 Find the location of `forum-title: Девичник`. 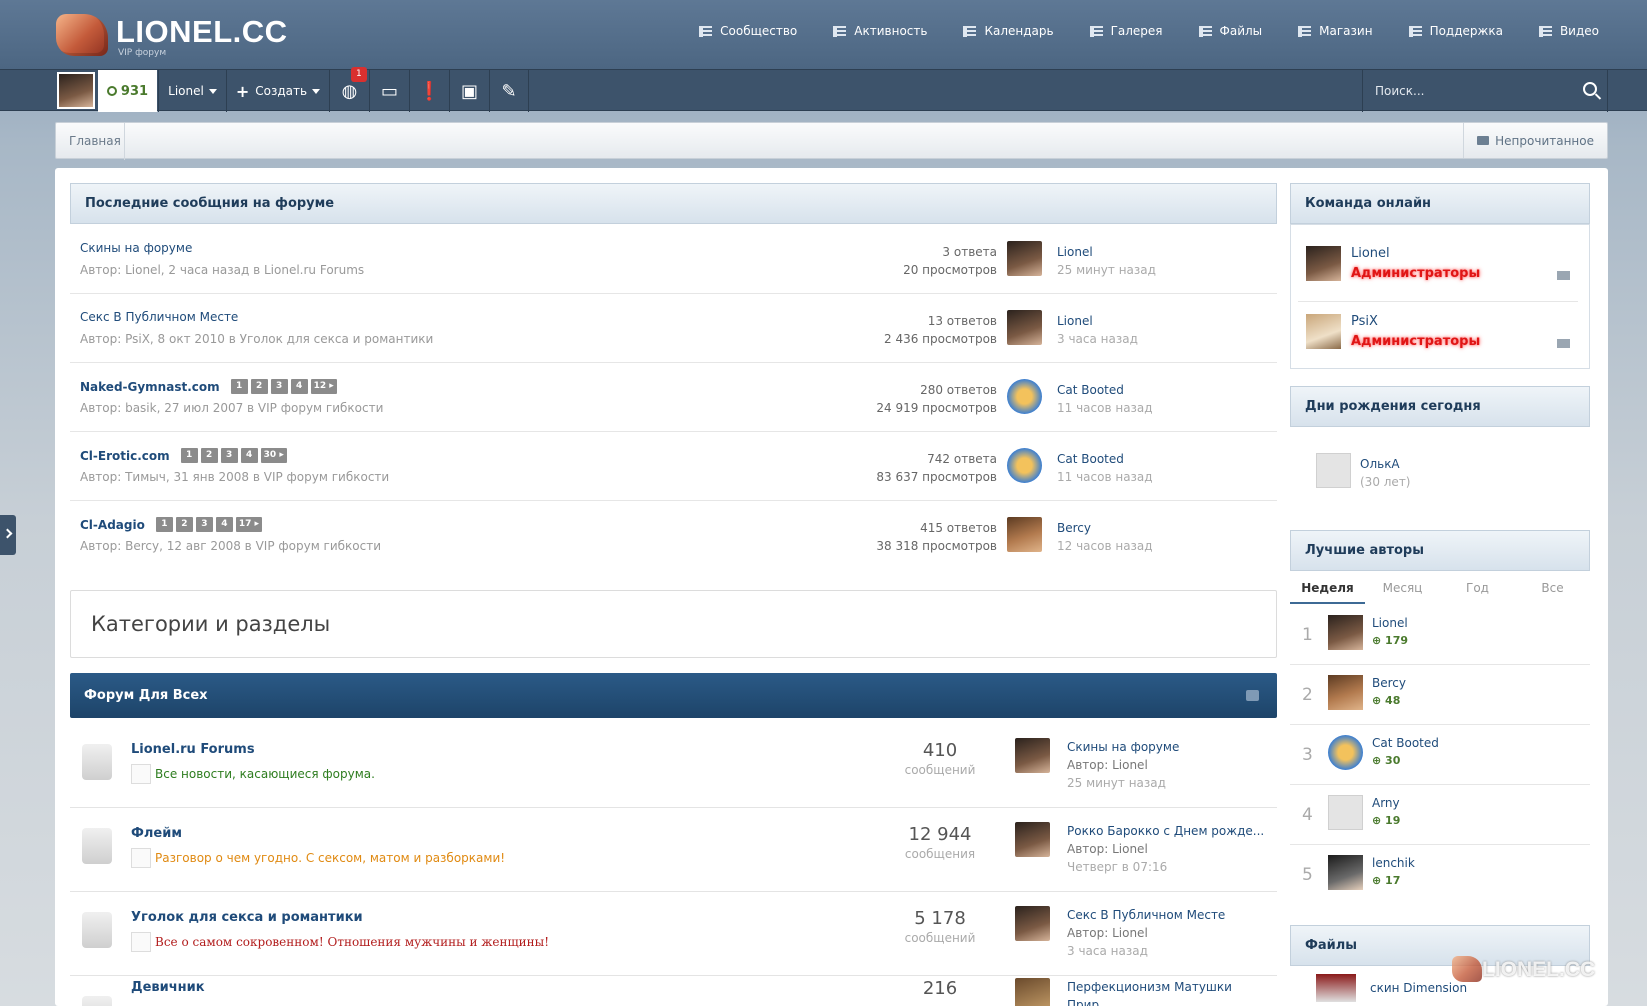

forum-title: Девичник is located at coordinates (168, 987).